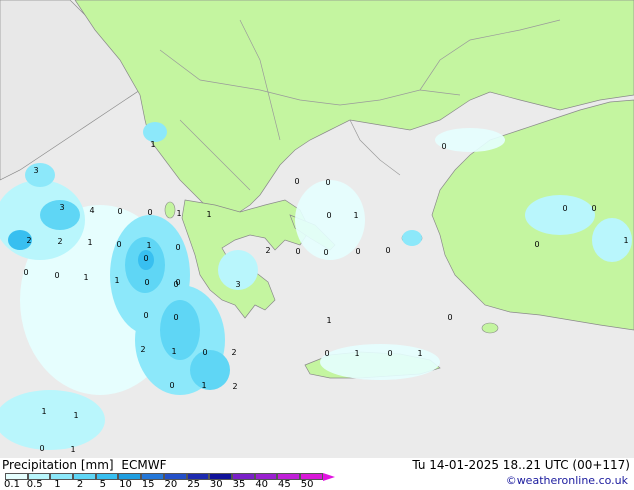  I want to click on legend-tick-label: 15, so click(148, 484).